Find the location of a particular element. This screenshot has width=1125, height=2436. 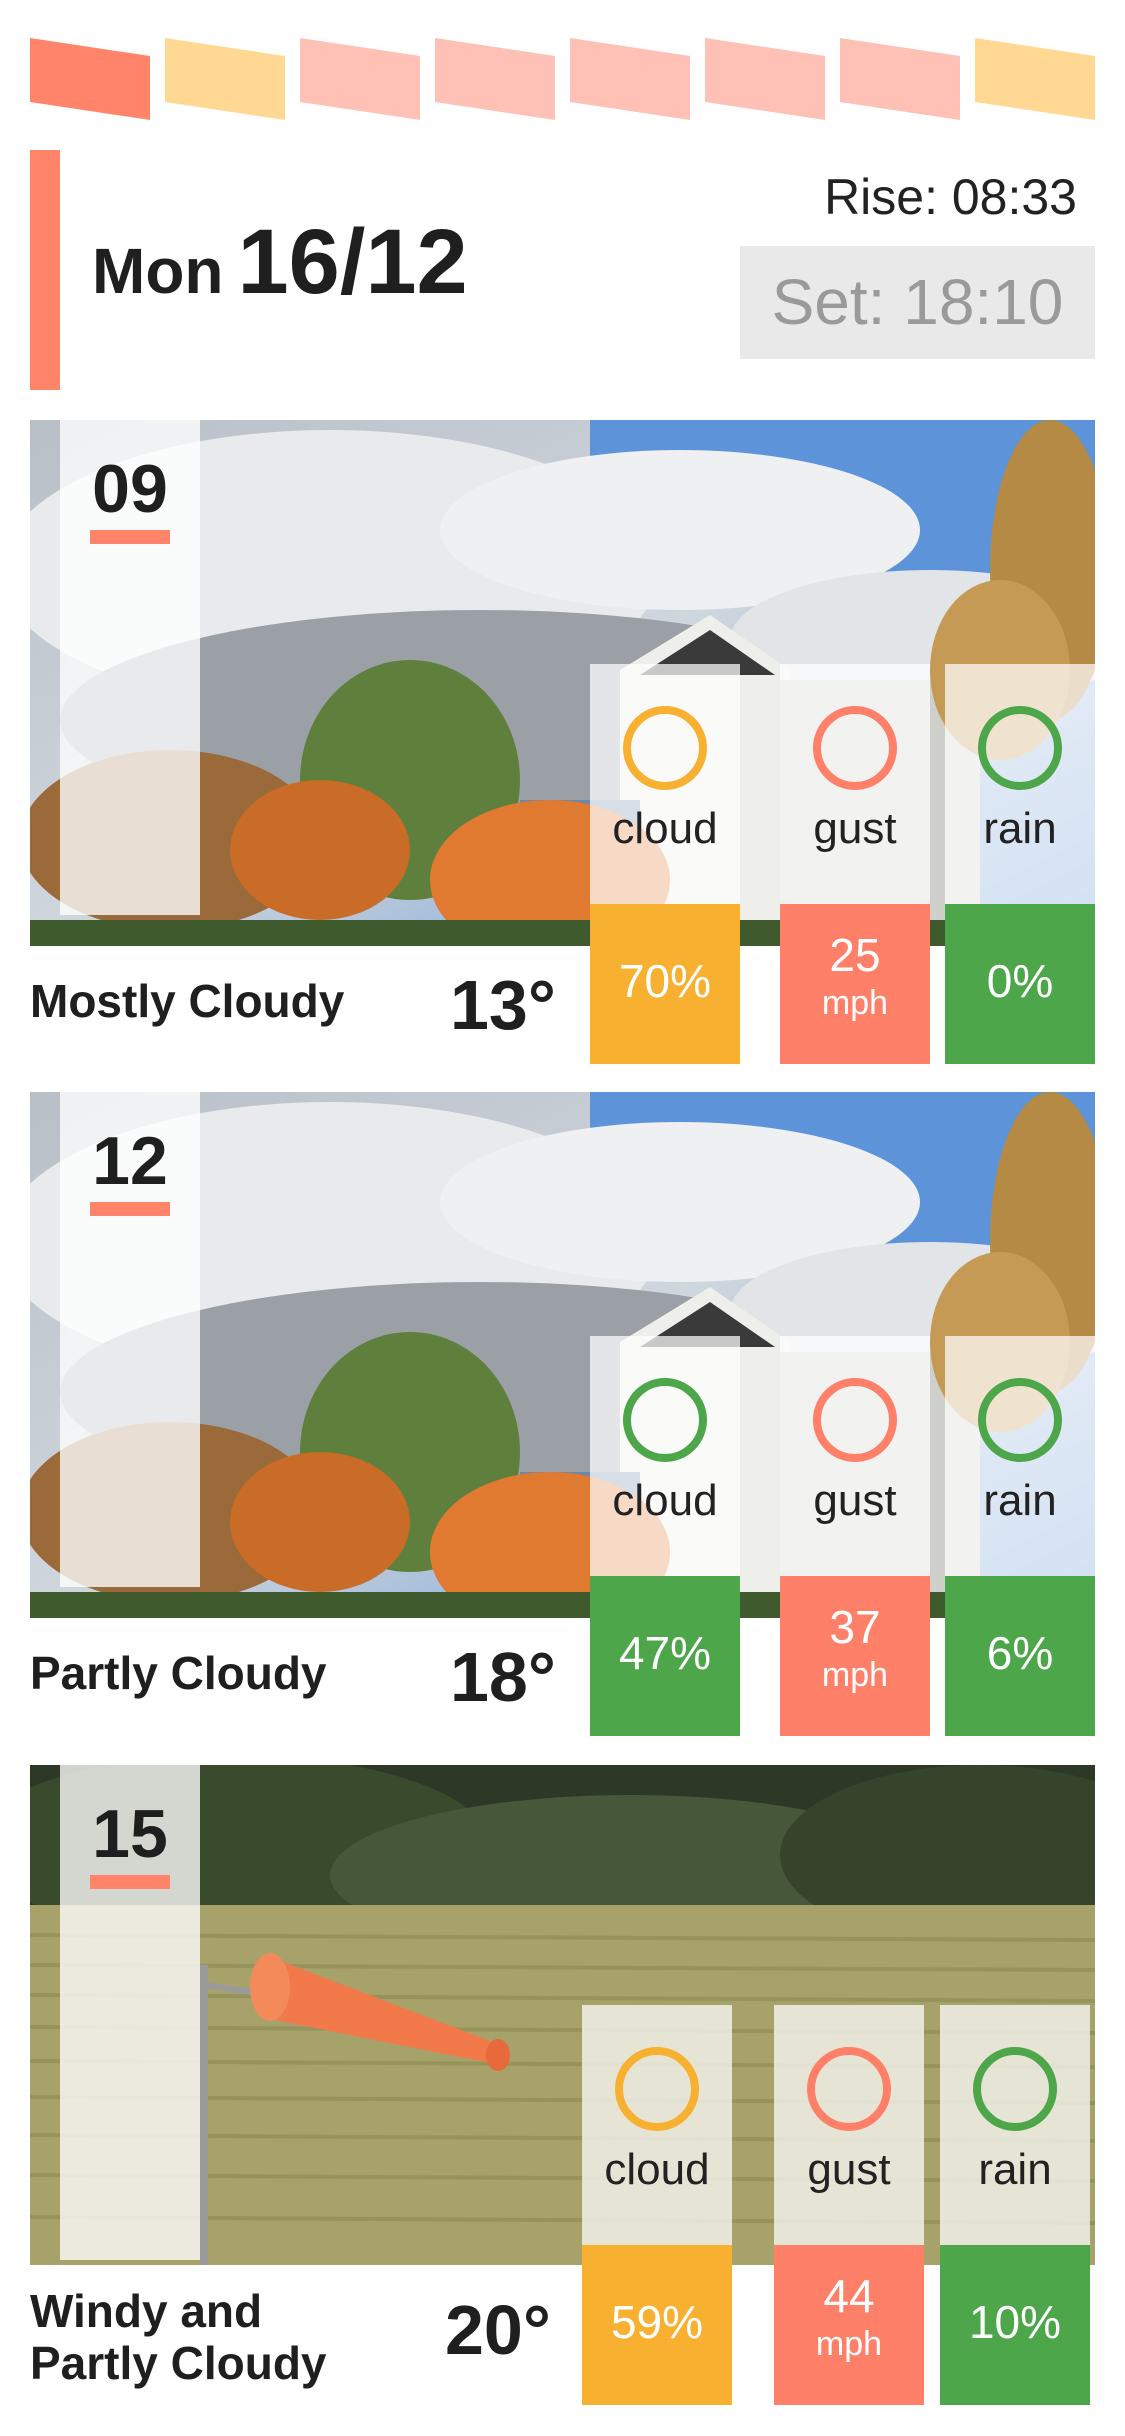

hour-column: 12 is located at coordinates (130, 1339).